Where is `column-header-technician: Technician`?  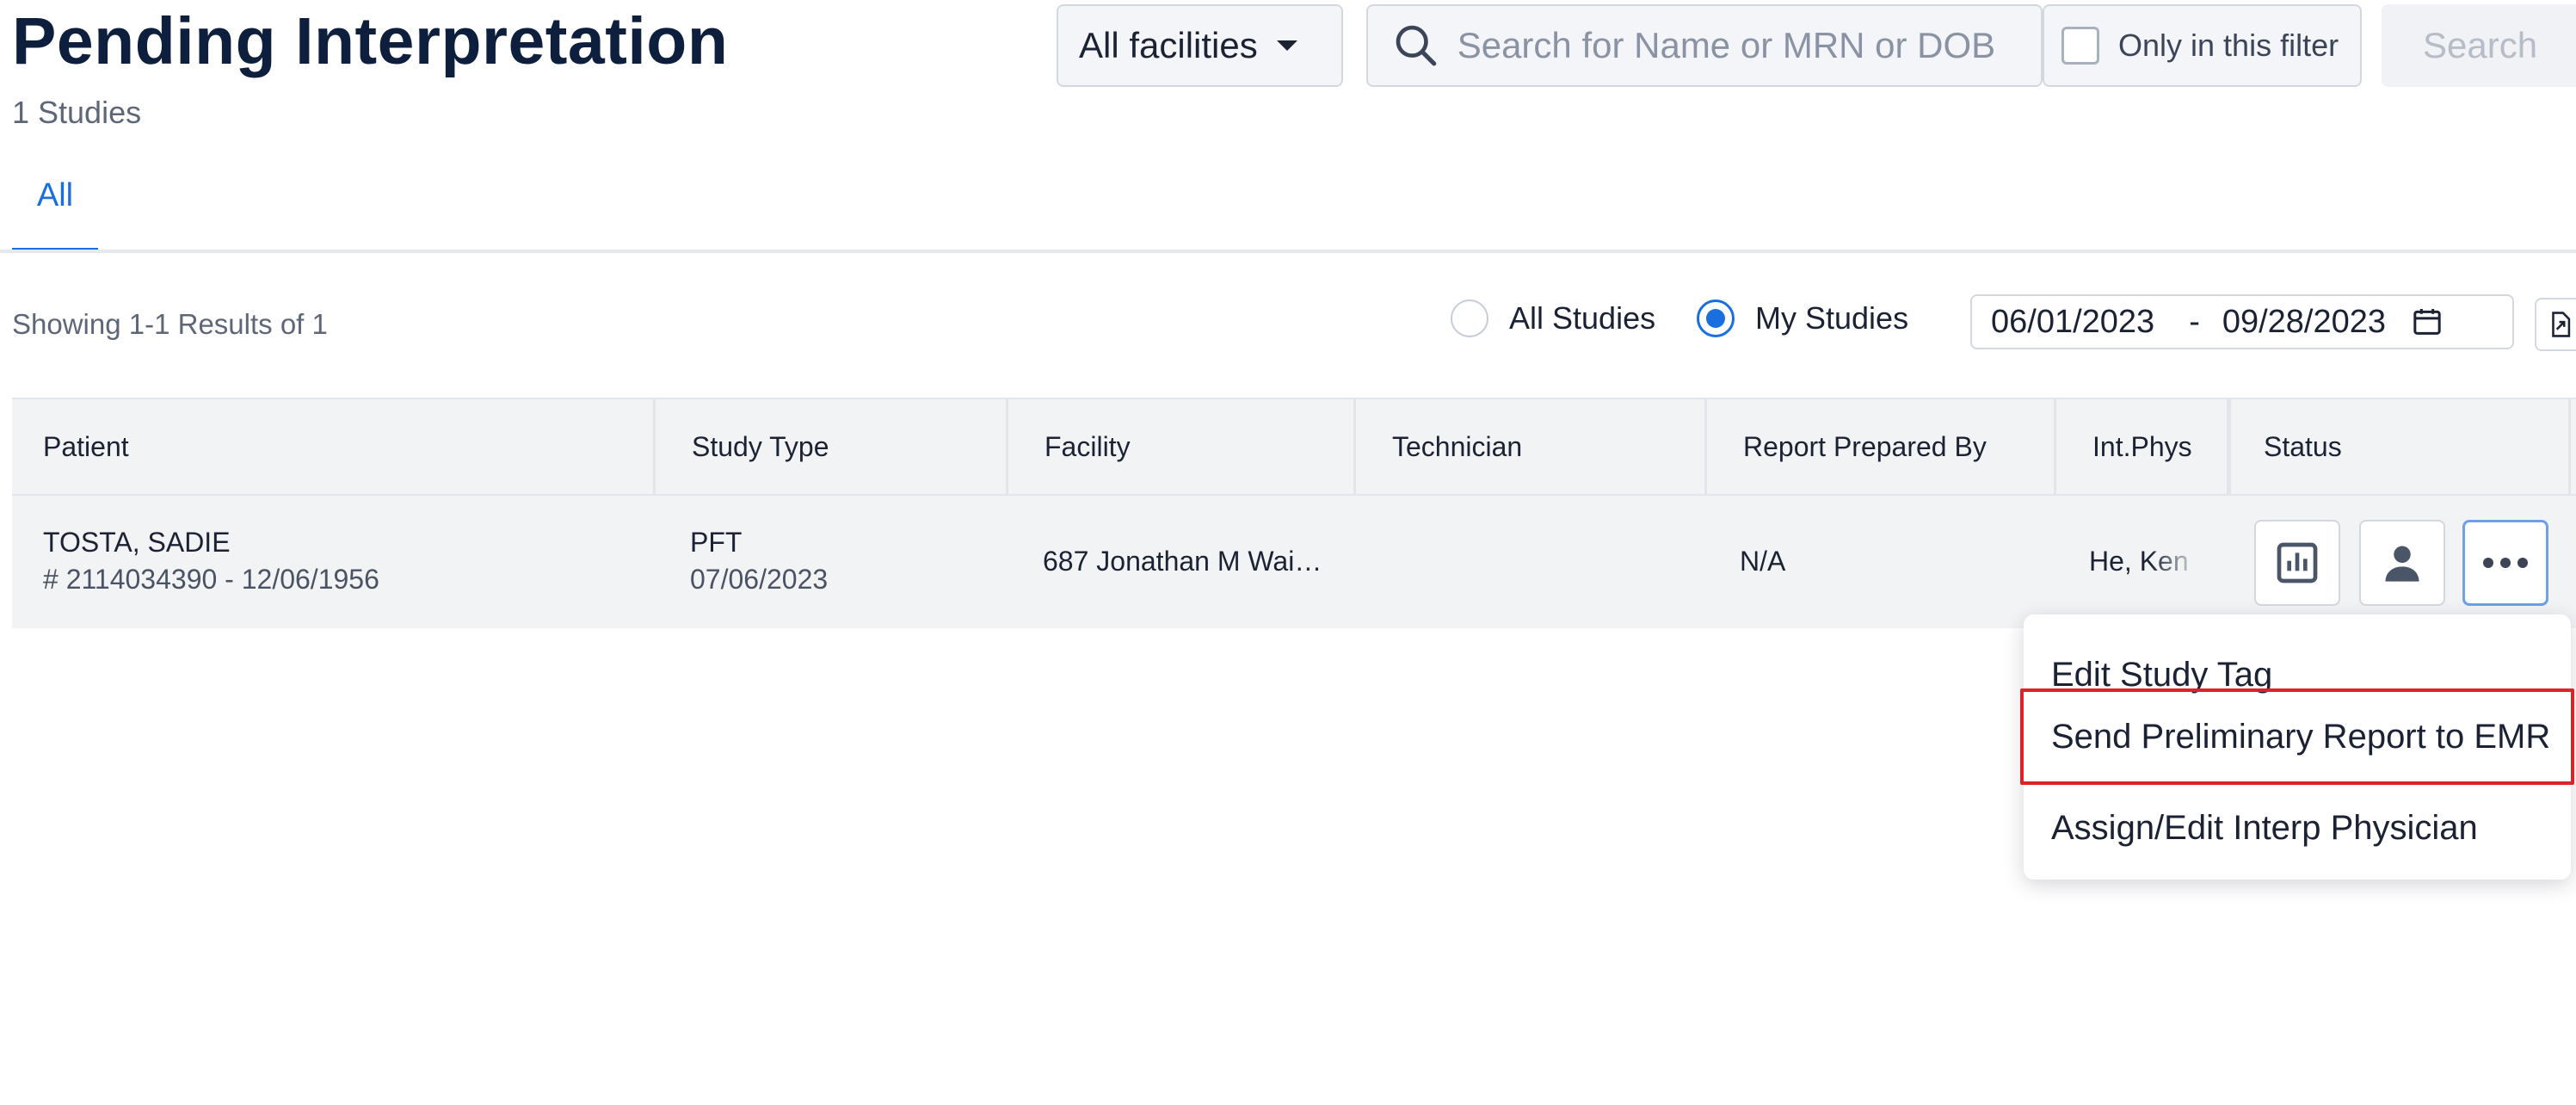 column-header-technician: Technician is located at coordinates (1532, 447).